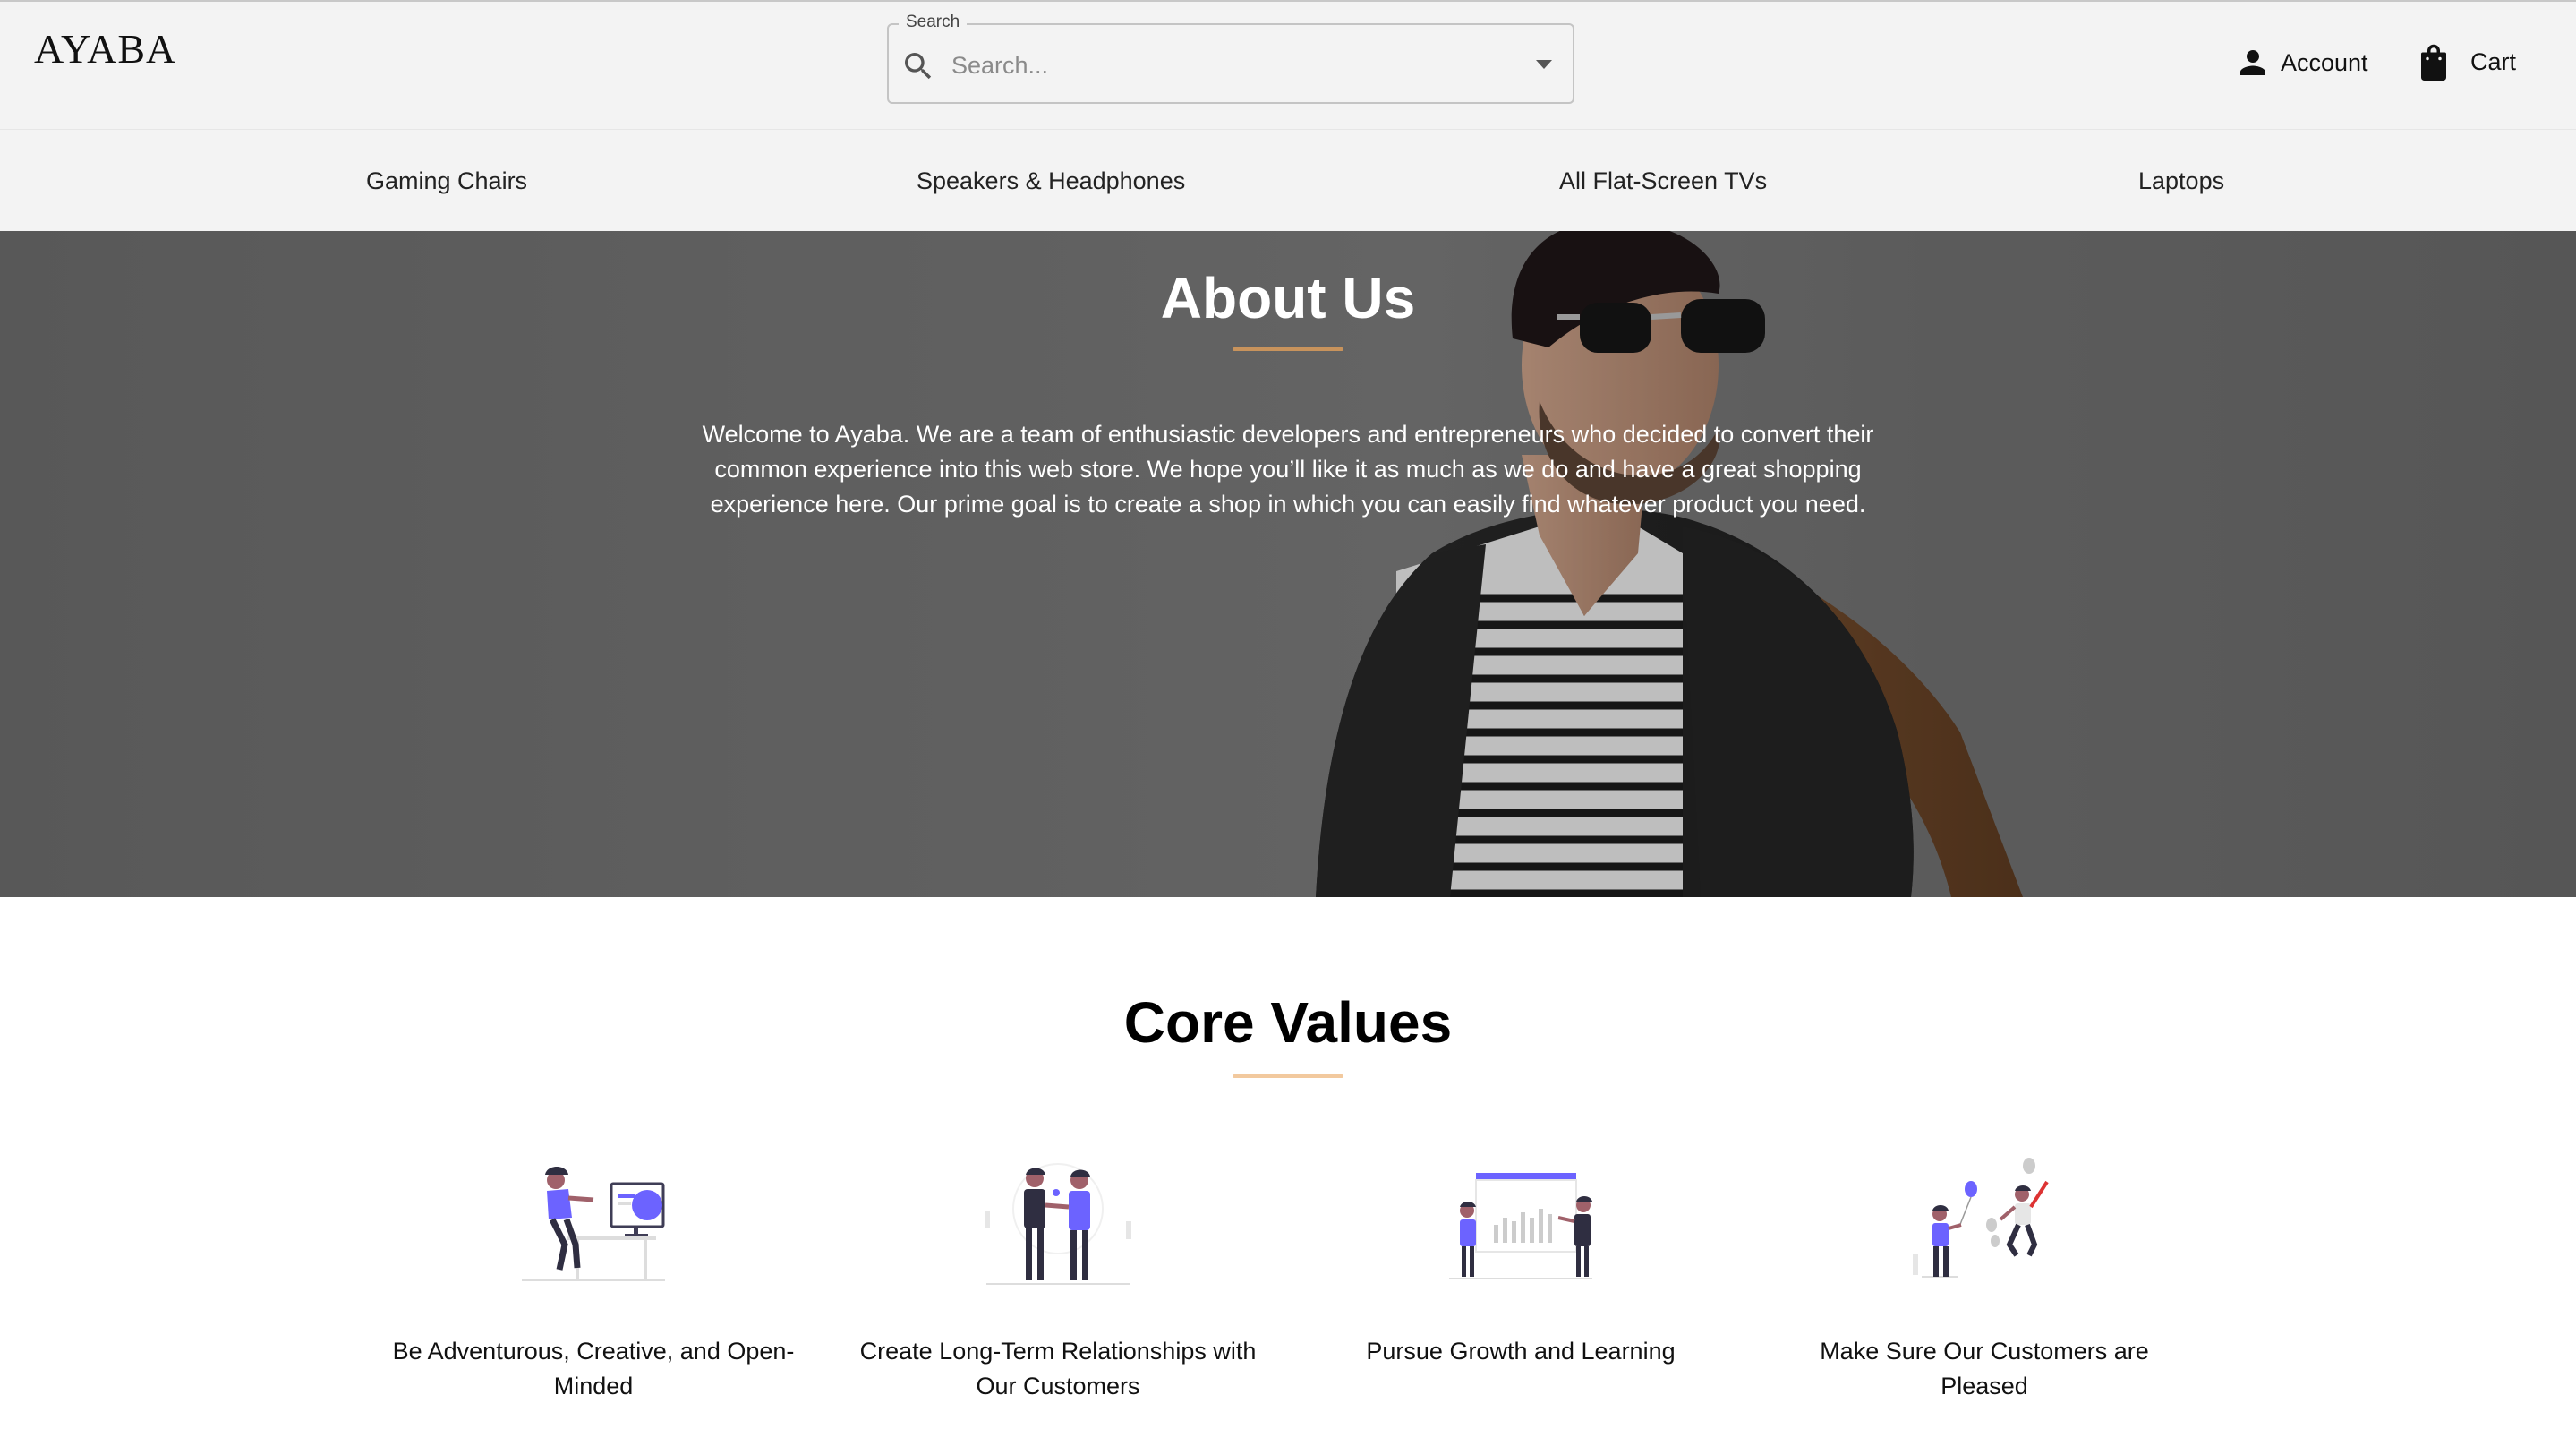  Describe the element at coordinates (2324, 62) in the screenshot. I see `account-label: Account` at that location.